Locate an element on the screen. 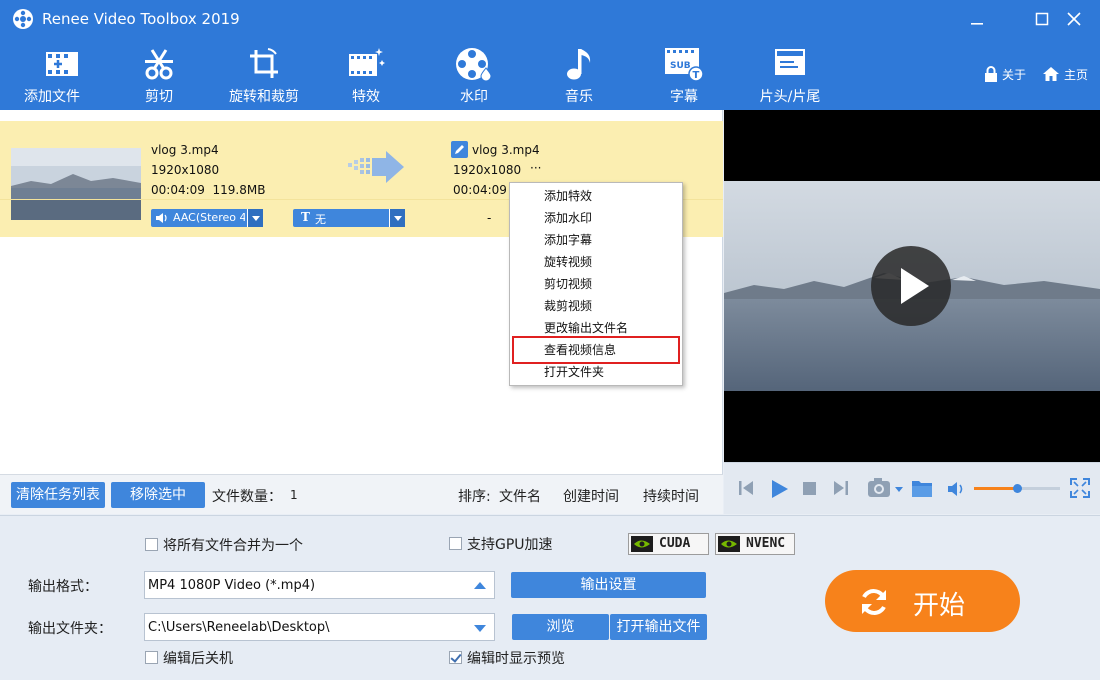 This screenshot has height=680, width=1100. home-button: 主页 is located at coordinates (1065, 74).